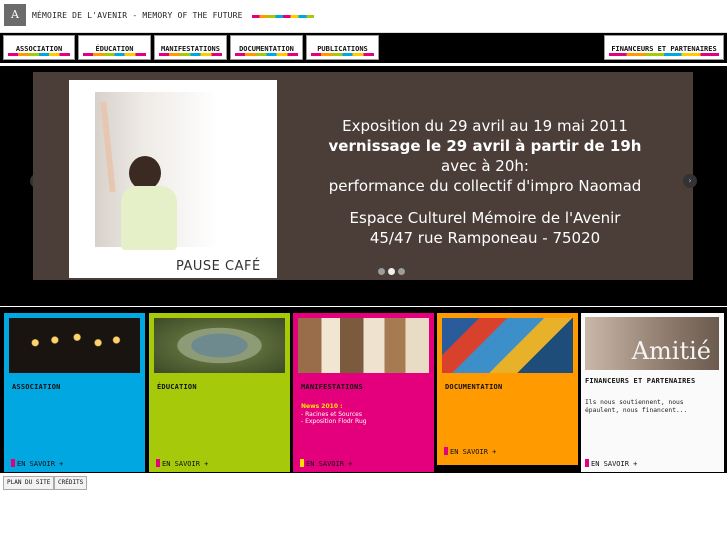 This screenshot has width=727, height=545. What do you see at coordinates (114, 47) in the screenshot?
I see `nav-education: ÉDUCATION` at bounding box center [114, 47].